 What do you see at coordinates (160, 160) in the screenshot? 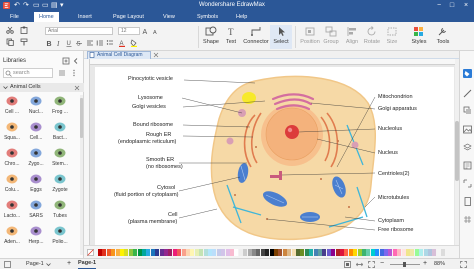
I see `label-smooth-er: Smooth ER` at bounding box center [160, 160].